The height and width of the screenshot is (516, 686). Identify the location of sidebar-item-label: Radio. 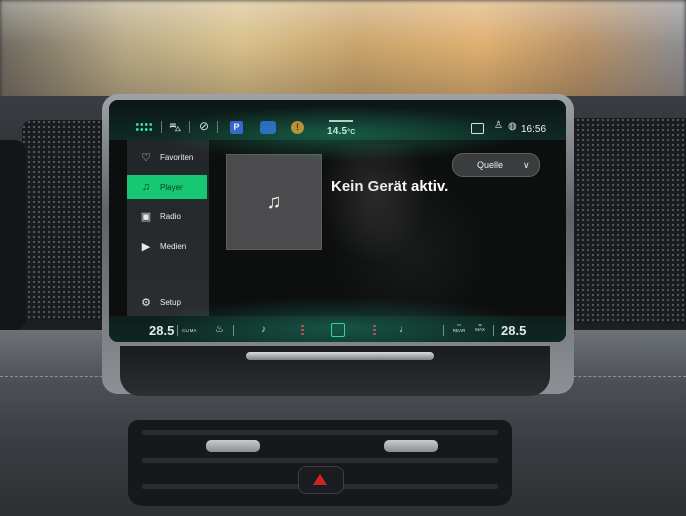
(170, 216).